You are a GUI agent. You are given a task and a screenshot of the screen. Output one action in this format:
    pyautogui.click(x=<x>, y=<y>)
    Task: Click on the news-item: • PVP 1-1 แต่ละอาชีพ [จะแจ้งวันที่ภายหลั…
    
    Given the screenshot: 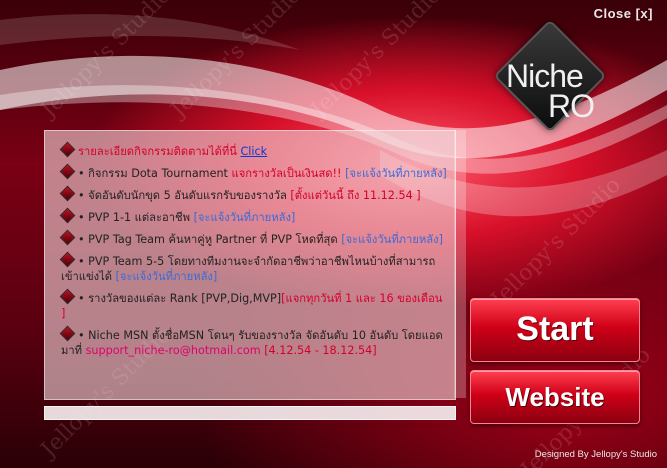 What is the action you would take?
    pyautogui.click(x=253, y=216)
    